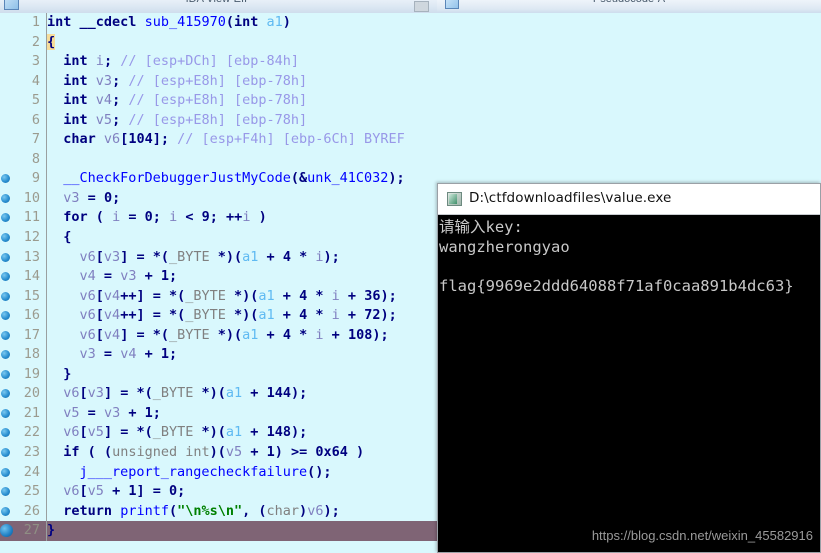 The height and width of the screenshot is (553, 821). Describe the element at coordinates (218, 2) in the screenshot. I see `ida-window-title: IDA View-EIP` at that location.